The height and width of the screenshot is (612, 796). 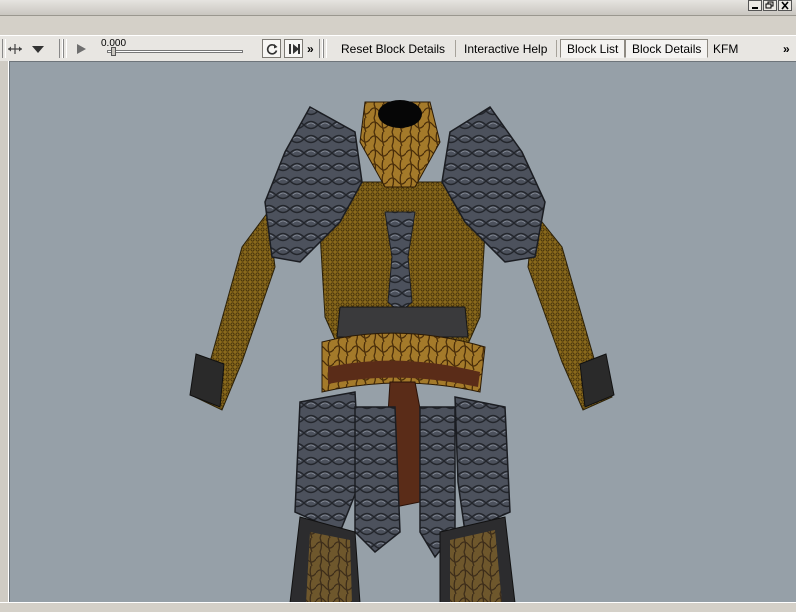 What do you see at coordinates (755, 5) in the screenshot?
I see `minimize-icon` at bounding box center [755, 5].